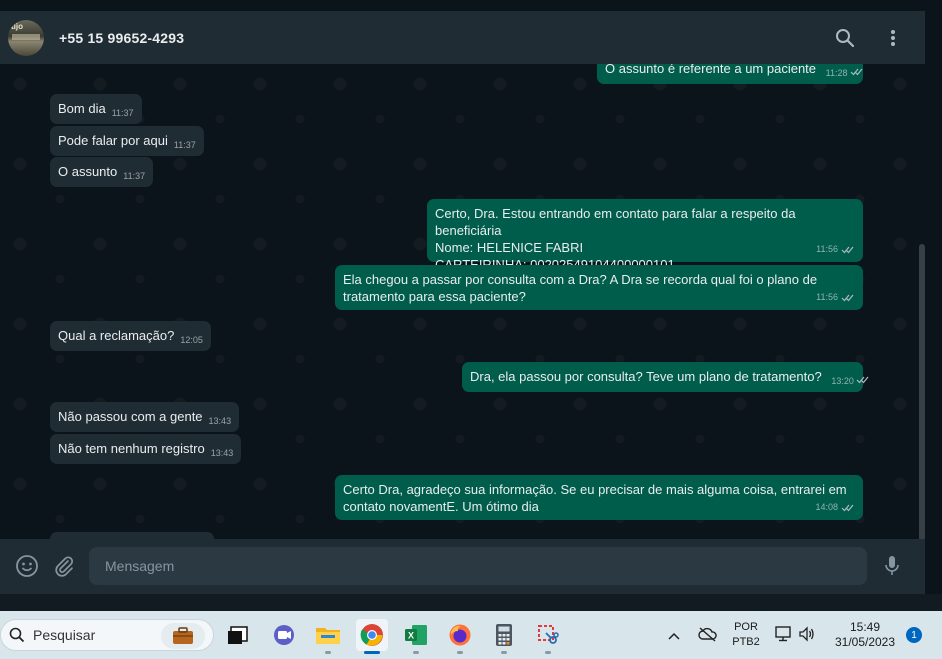  I want to click on message-incoming: Não tem nenhum registro 13:43, so click(146, 449).